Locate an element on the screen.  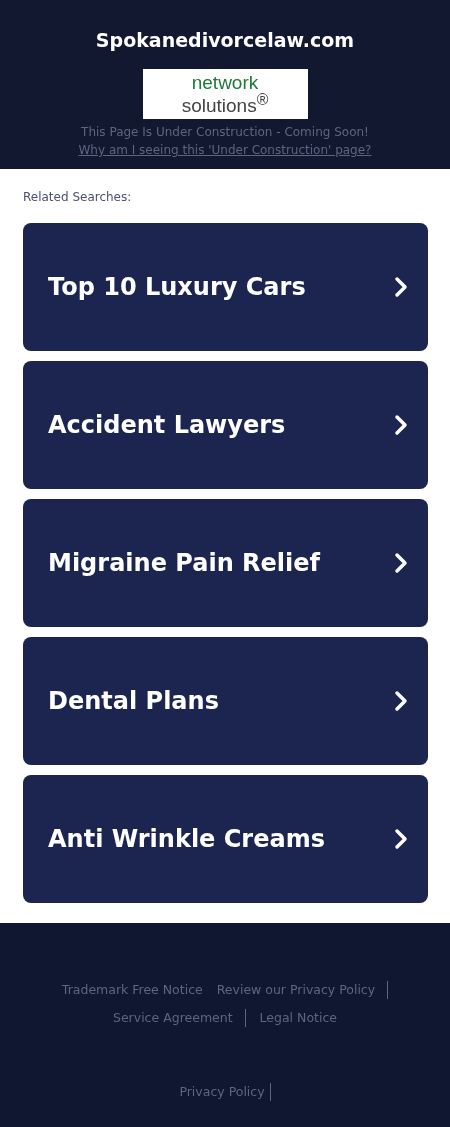
footer-link: Trademark Free Notice is located at coordinates (132, 990).